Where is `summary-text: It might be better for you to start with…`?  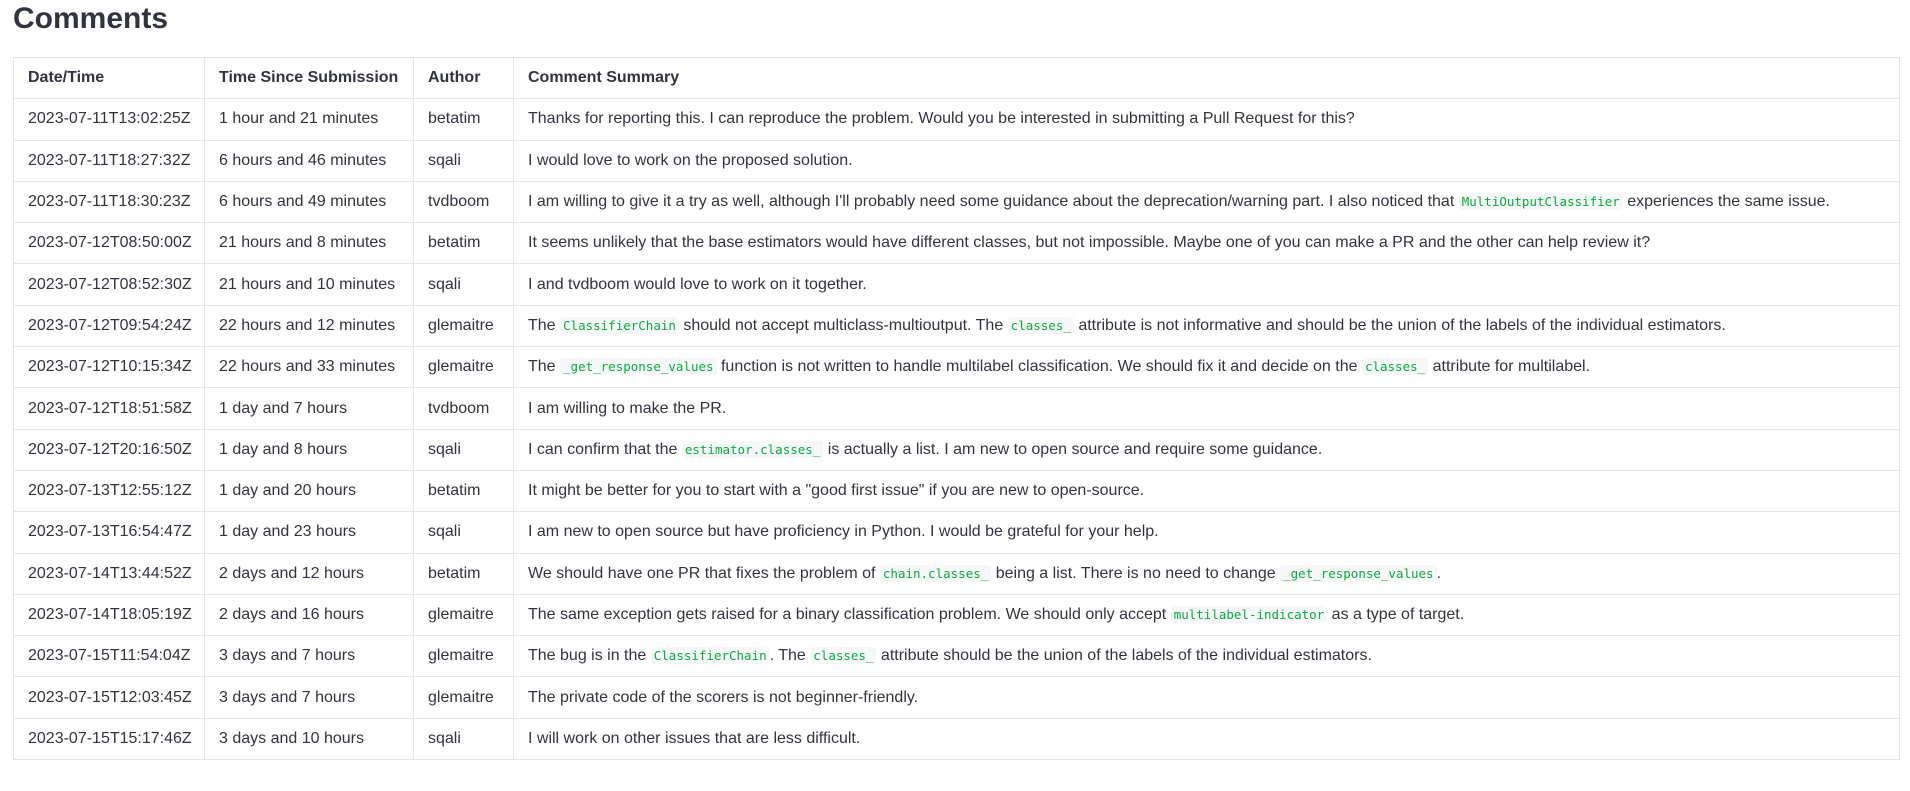
summary-text: It might be better for you to start with… is located at coordinates (836, 491).